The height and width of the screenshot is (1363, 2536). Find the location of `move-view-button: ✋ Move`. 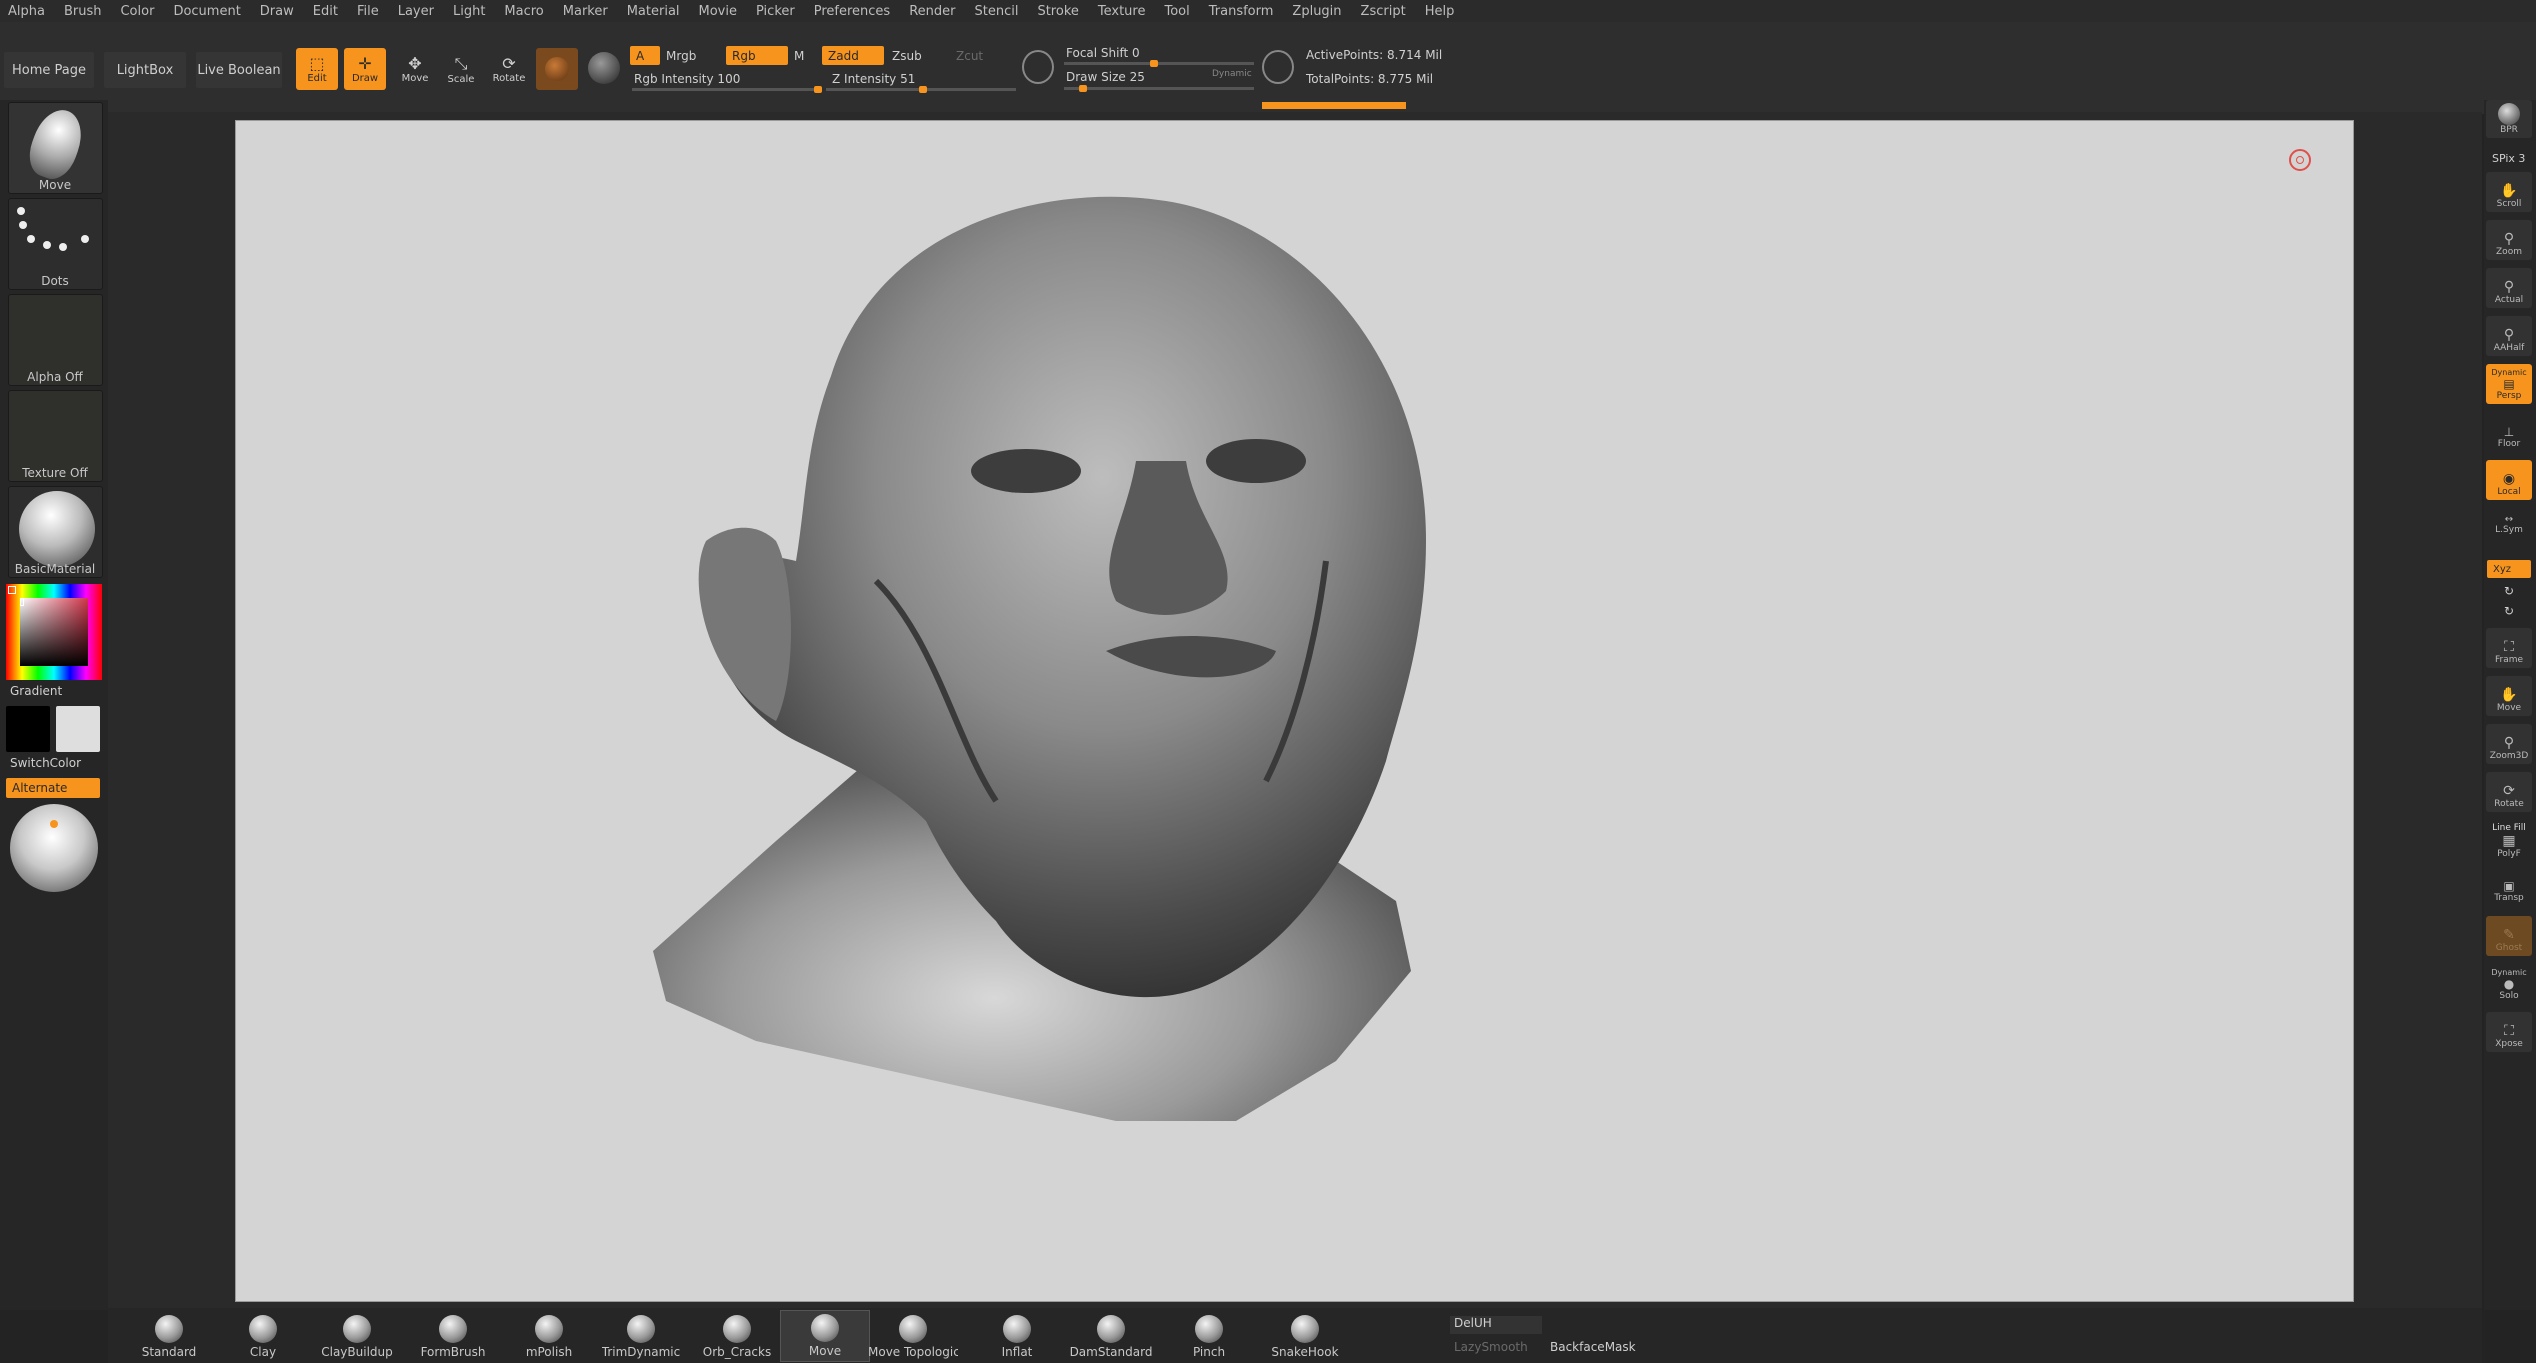

move-view-button: ✋ Move is located at coordinates (2509, 696).